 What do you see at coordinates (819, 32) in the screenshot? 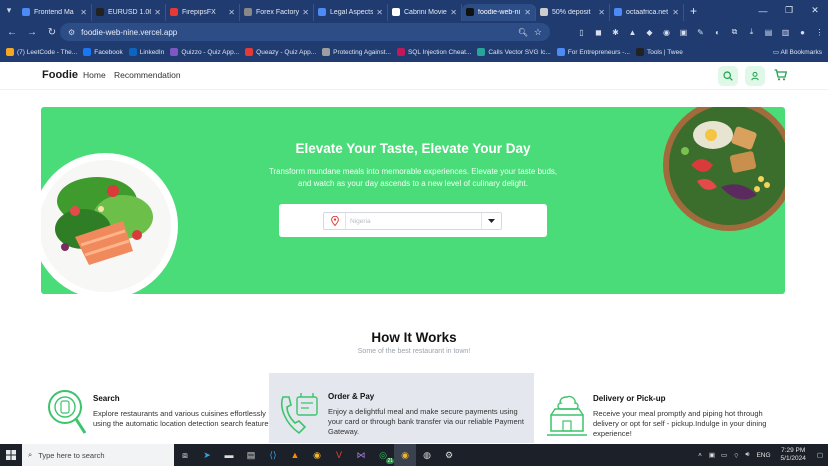
I see `browser-menu-icon: ⋮` at bounding box center [819, 32].